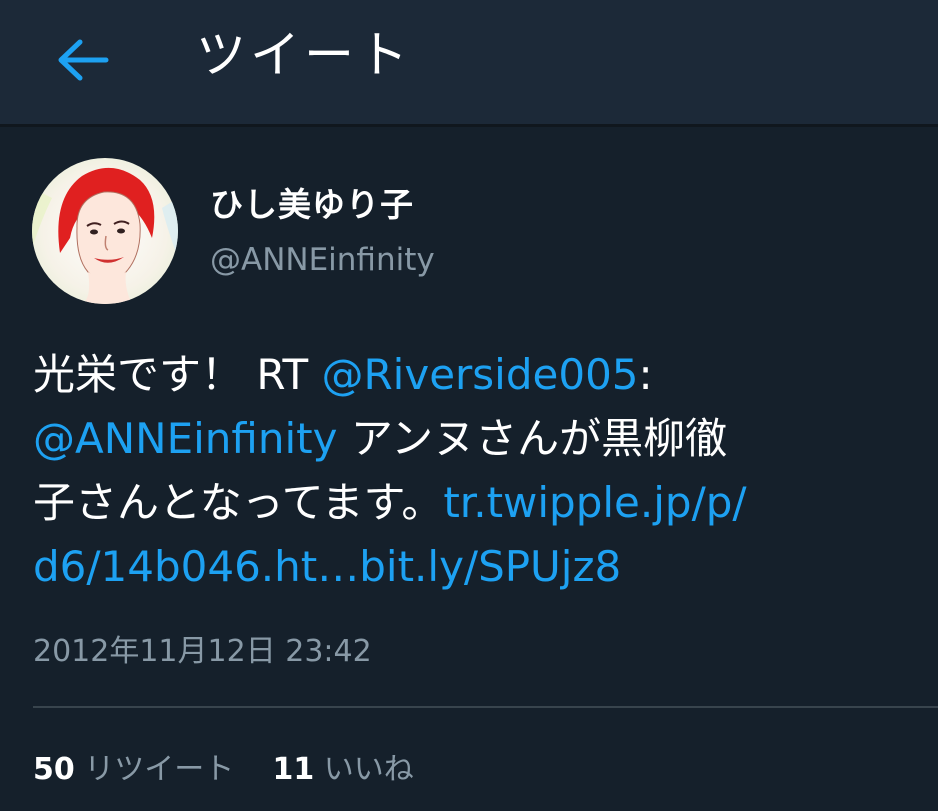 The width and height of the screenshot is (938, 811). Describe the element at coordinates (490, 566) in the screenshot. I see `url-link: bit.ly/SPUjz8` at that location.